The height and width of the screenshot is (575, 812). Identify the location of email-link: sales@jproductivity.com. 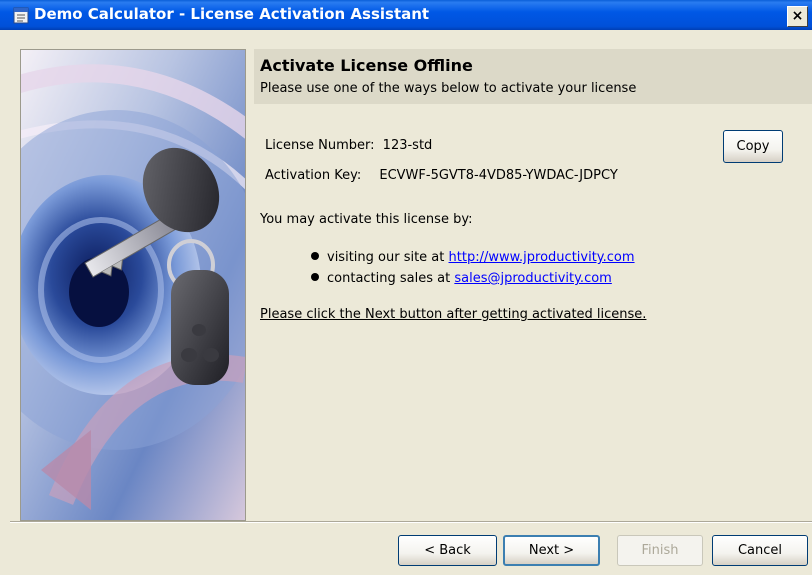
(533, 278).